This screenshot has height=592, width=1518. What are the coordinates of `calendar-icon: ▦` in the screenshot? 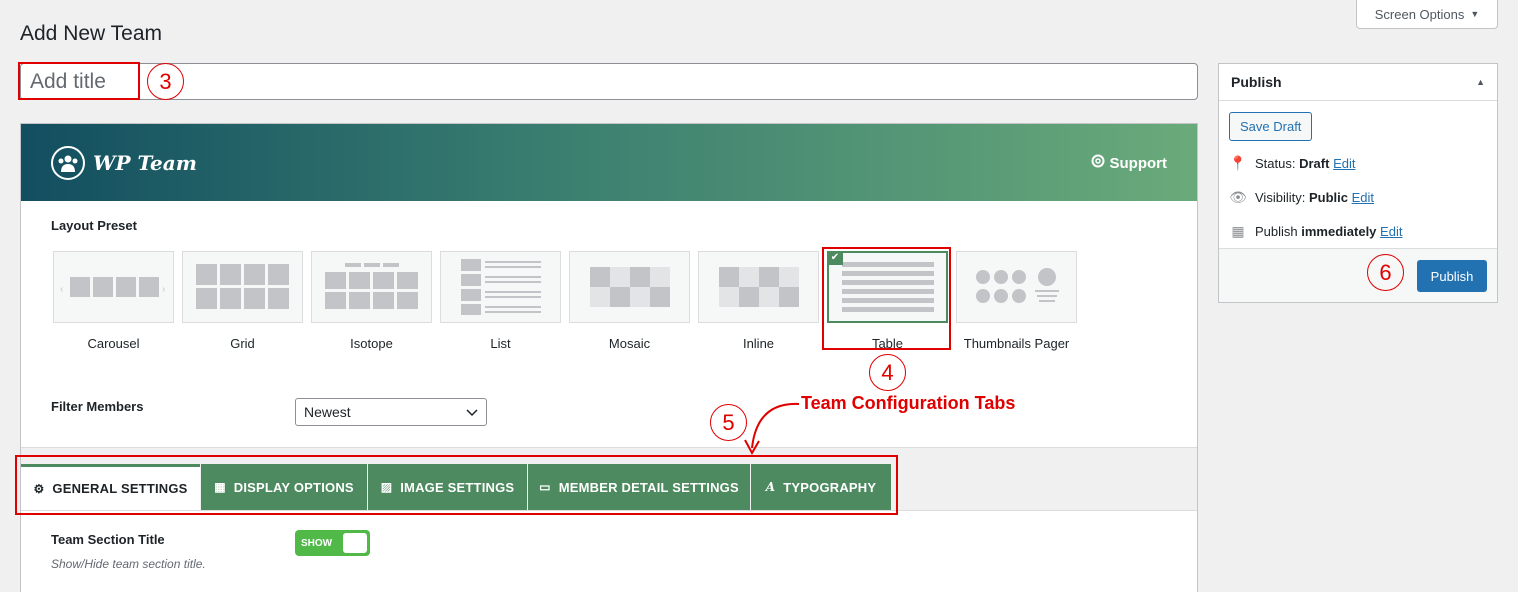 It's located at (1238, 231).